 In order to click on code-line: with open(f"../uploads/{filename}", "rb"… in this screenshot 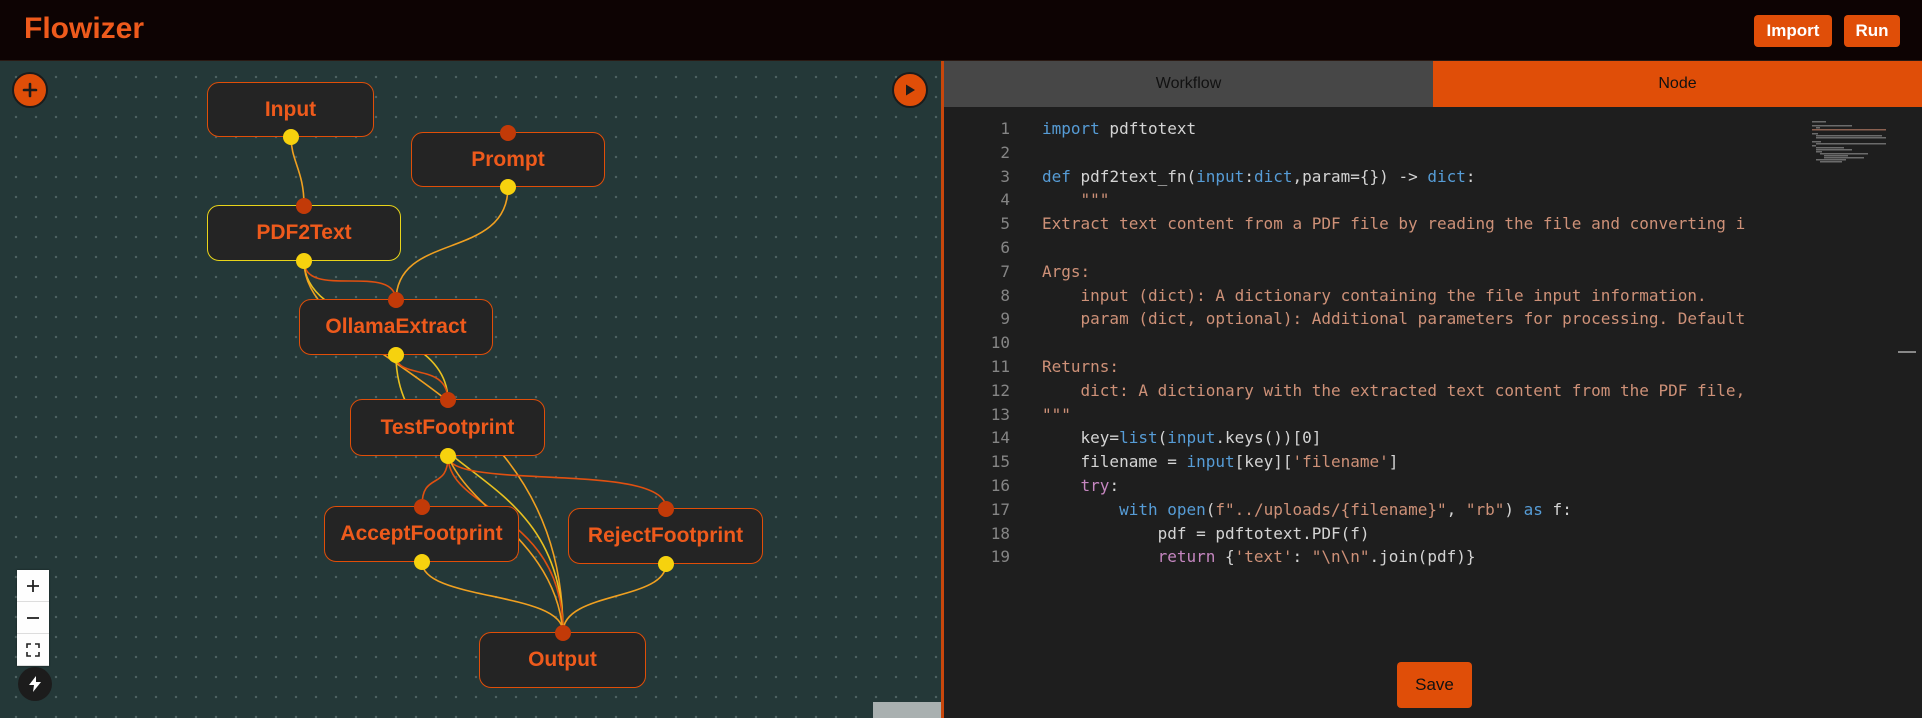, I will do `click(1476, 510)`.